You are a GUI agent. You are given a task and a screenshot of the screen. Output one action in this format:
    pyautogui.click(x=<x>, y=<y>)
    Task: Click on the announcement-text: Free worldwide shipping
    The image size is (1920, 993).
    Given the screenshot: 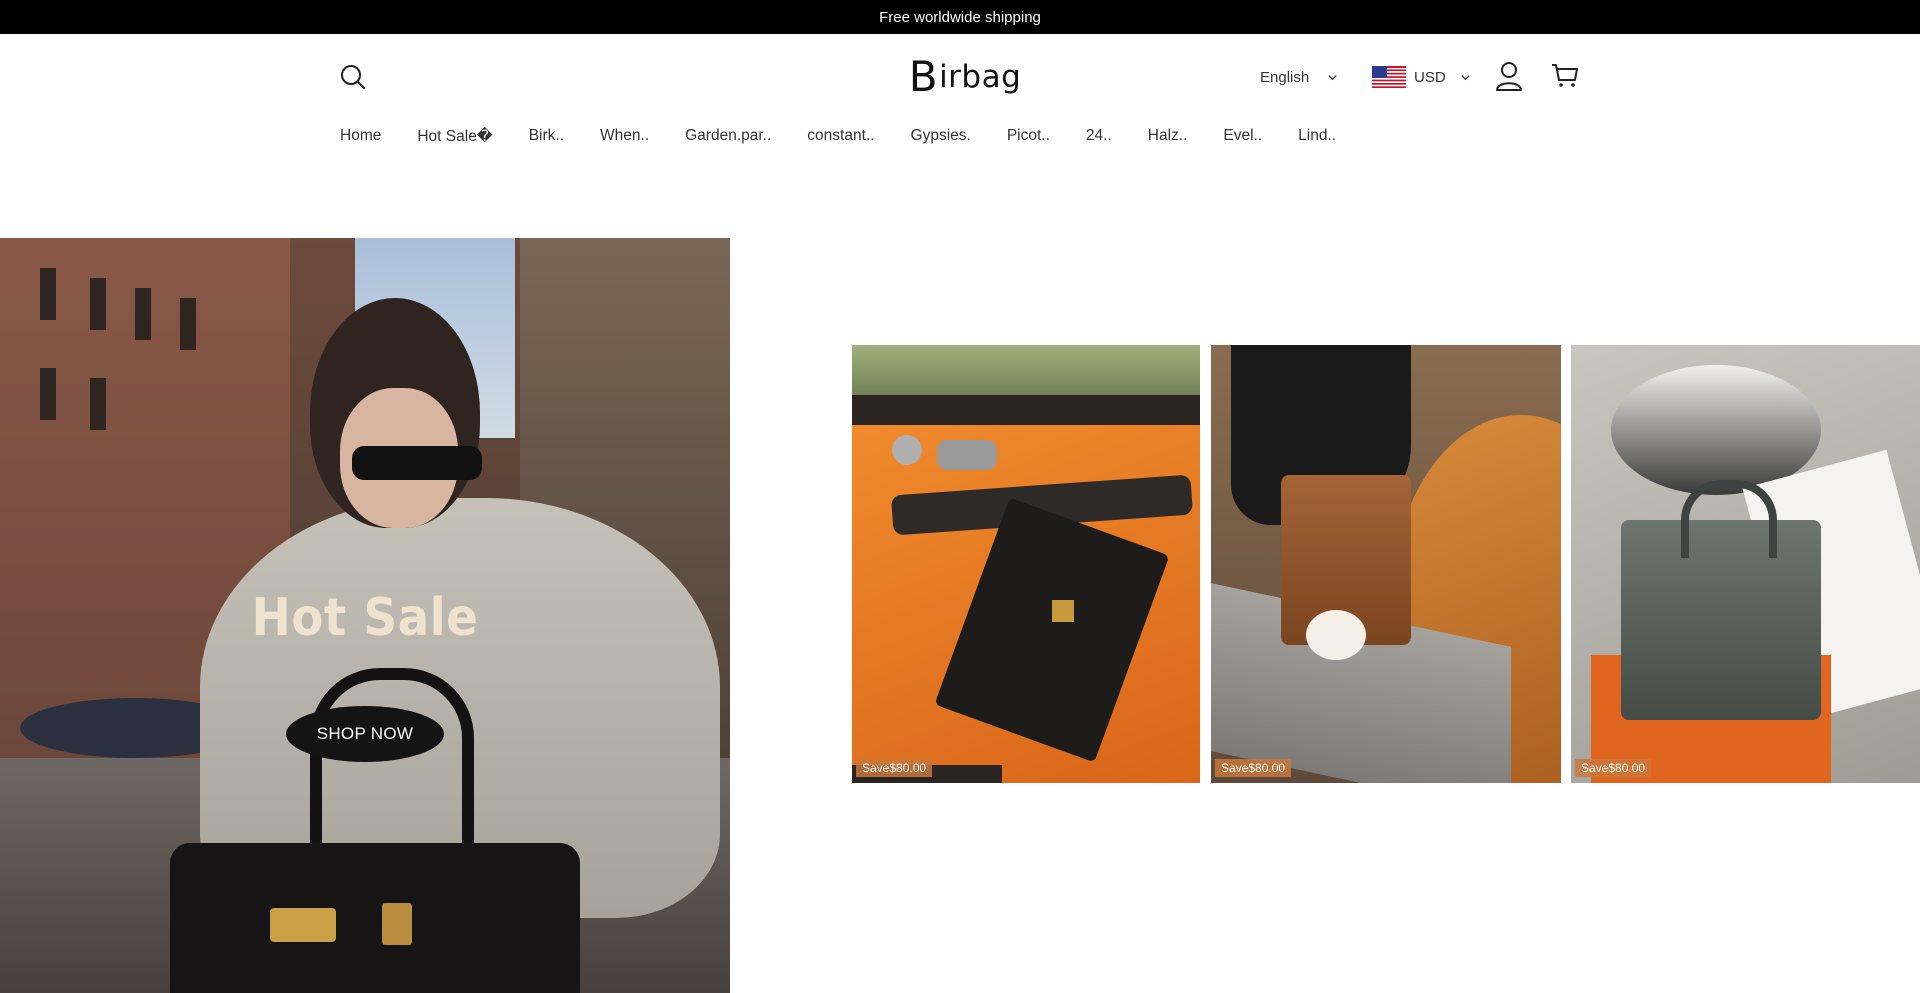 What is the action you would take?
    pyautogui.click(x=960, y=17)
    